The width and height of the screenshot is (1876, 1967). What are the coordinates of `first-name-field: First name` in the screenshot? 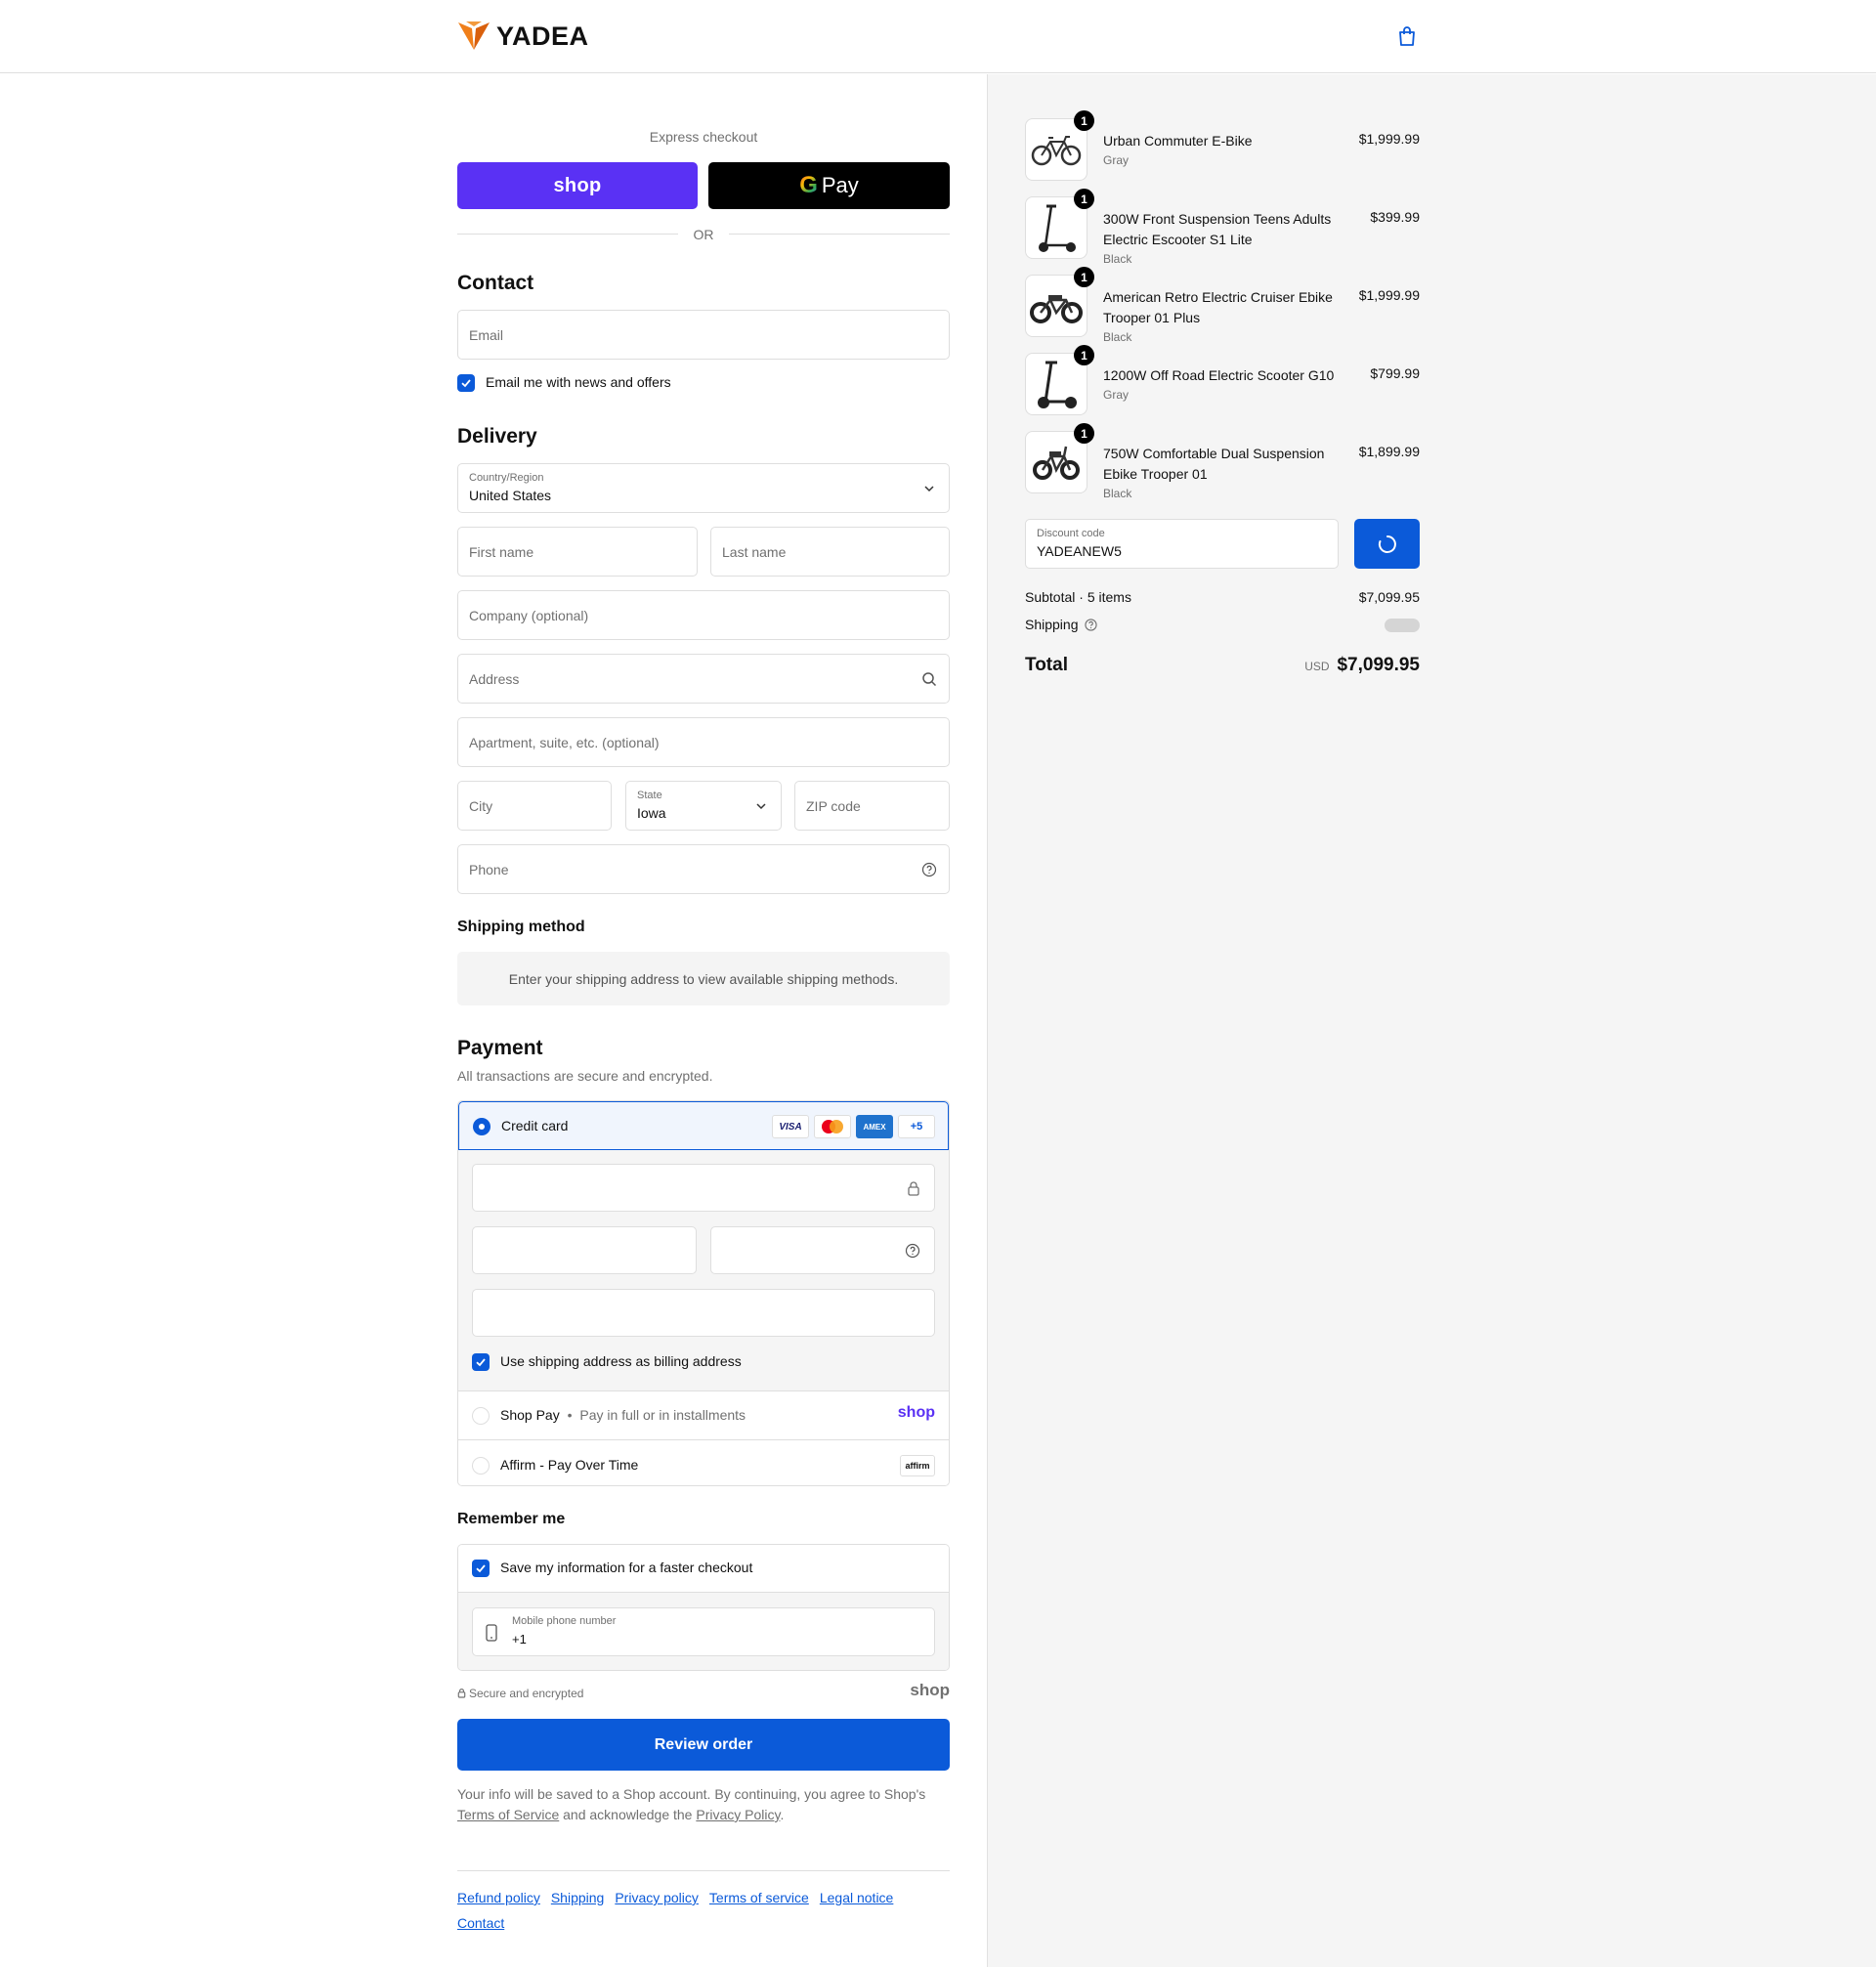 It's located at (577, 552).